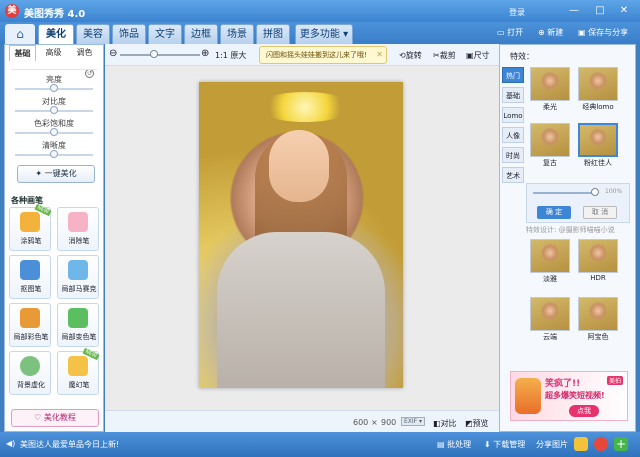 The width and height of the screenshot is (640, 457). I want to click on opacity-knob, so click(595, 192).